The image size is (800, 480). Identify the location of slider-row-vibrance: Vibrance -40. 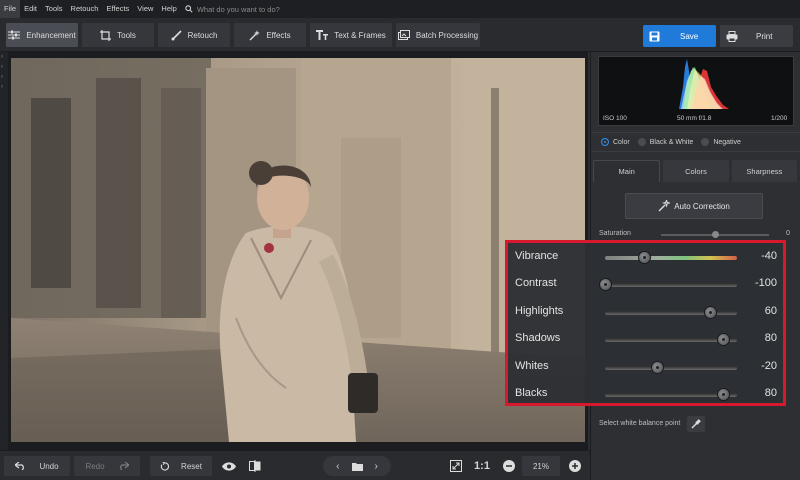
(645, 257).